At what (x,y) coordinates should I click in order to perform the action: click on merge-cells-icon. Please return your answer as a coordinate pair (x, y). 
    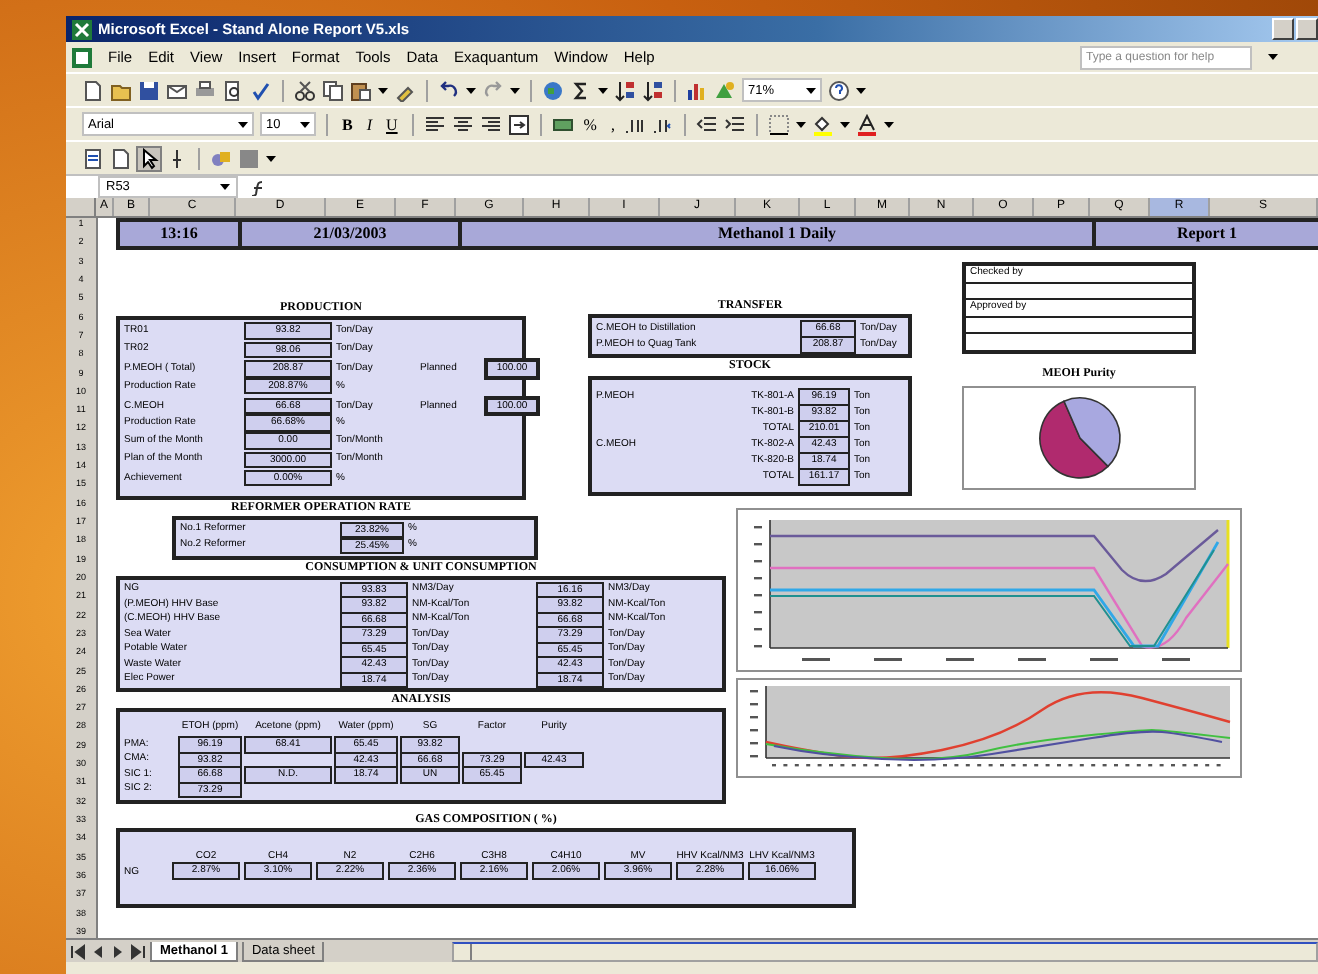
    Looking at the image, I should click on (518, 124).